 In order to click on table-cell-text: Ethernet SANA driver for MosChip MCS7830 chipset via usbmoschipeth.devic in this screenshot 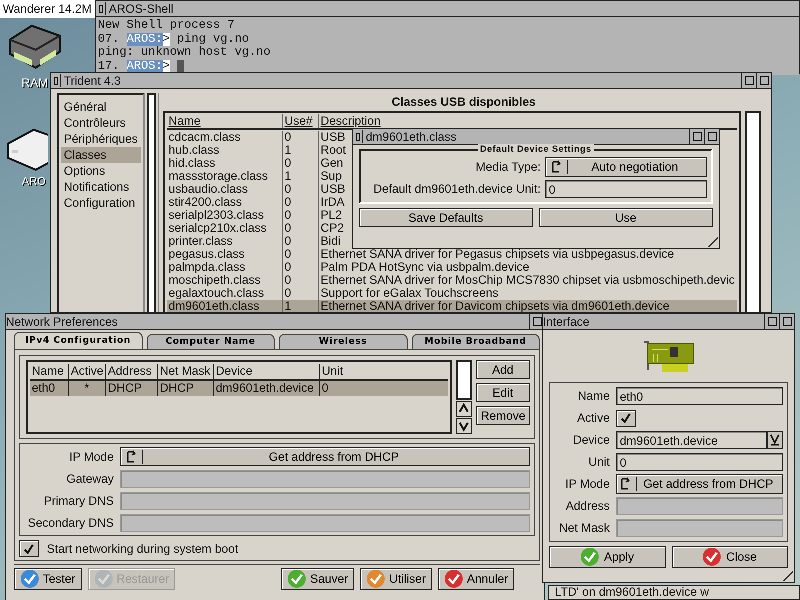, I will do `click(528, 280)`.